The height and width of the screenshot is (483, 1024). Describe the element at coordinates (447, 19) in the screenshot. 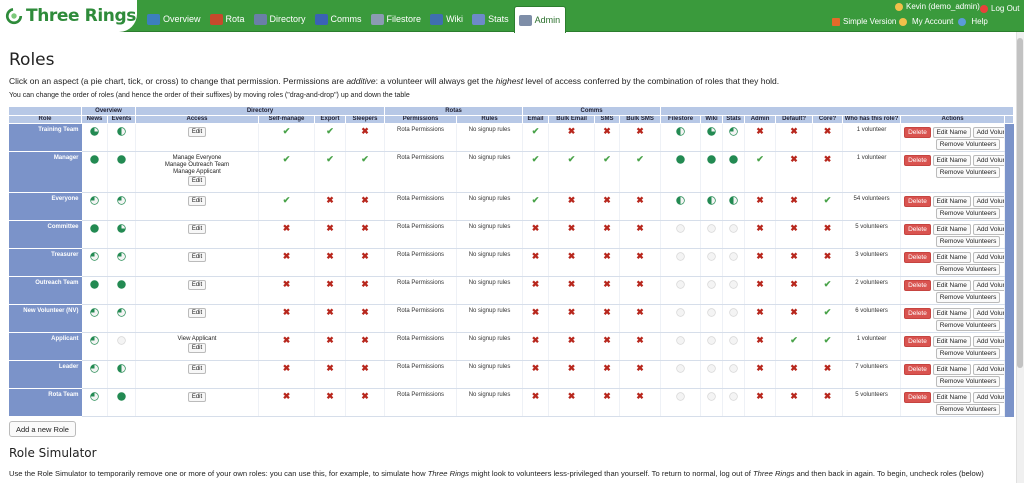

I see `nav-tab-wiki: Wiki` at that location.